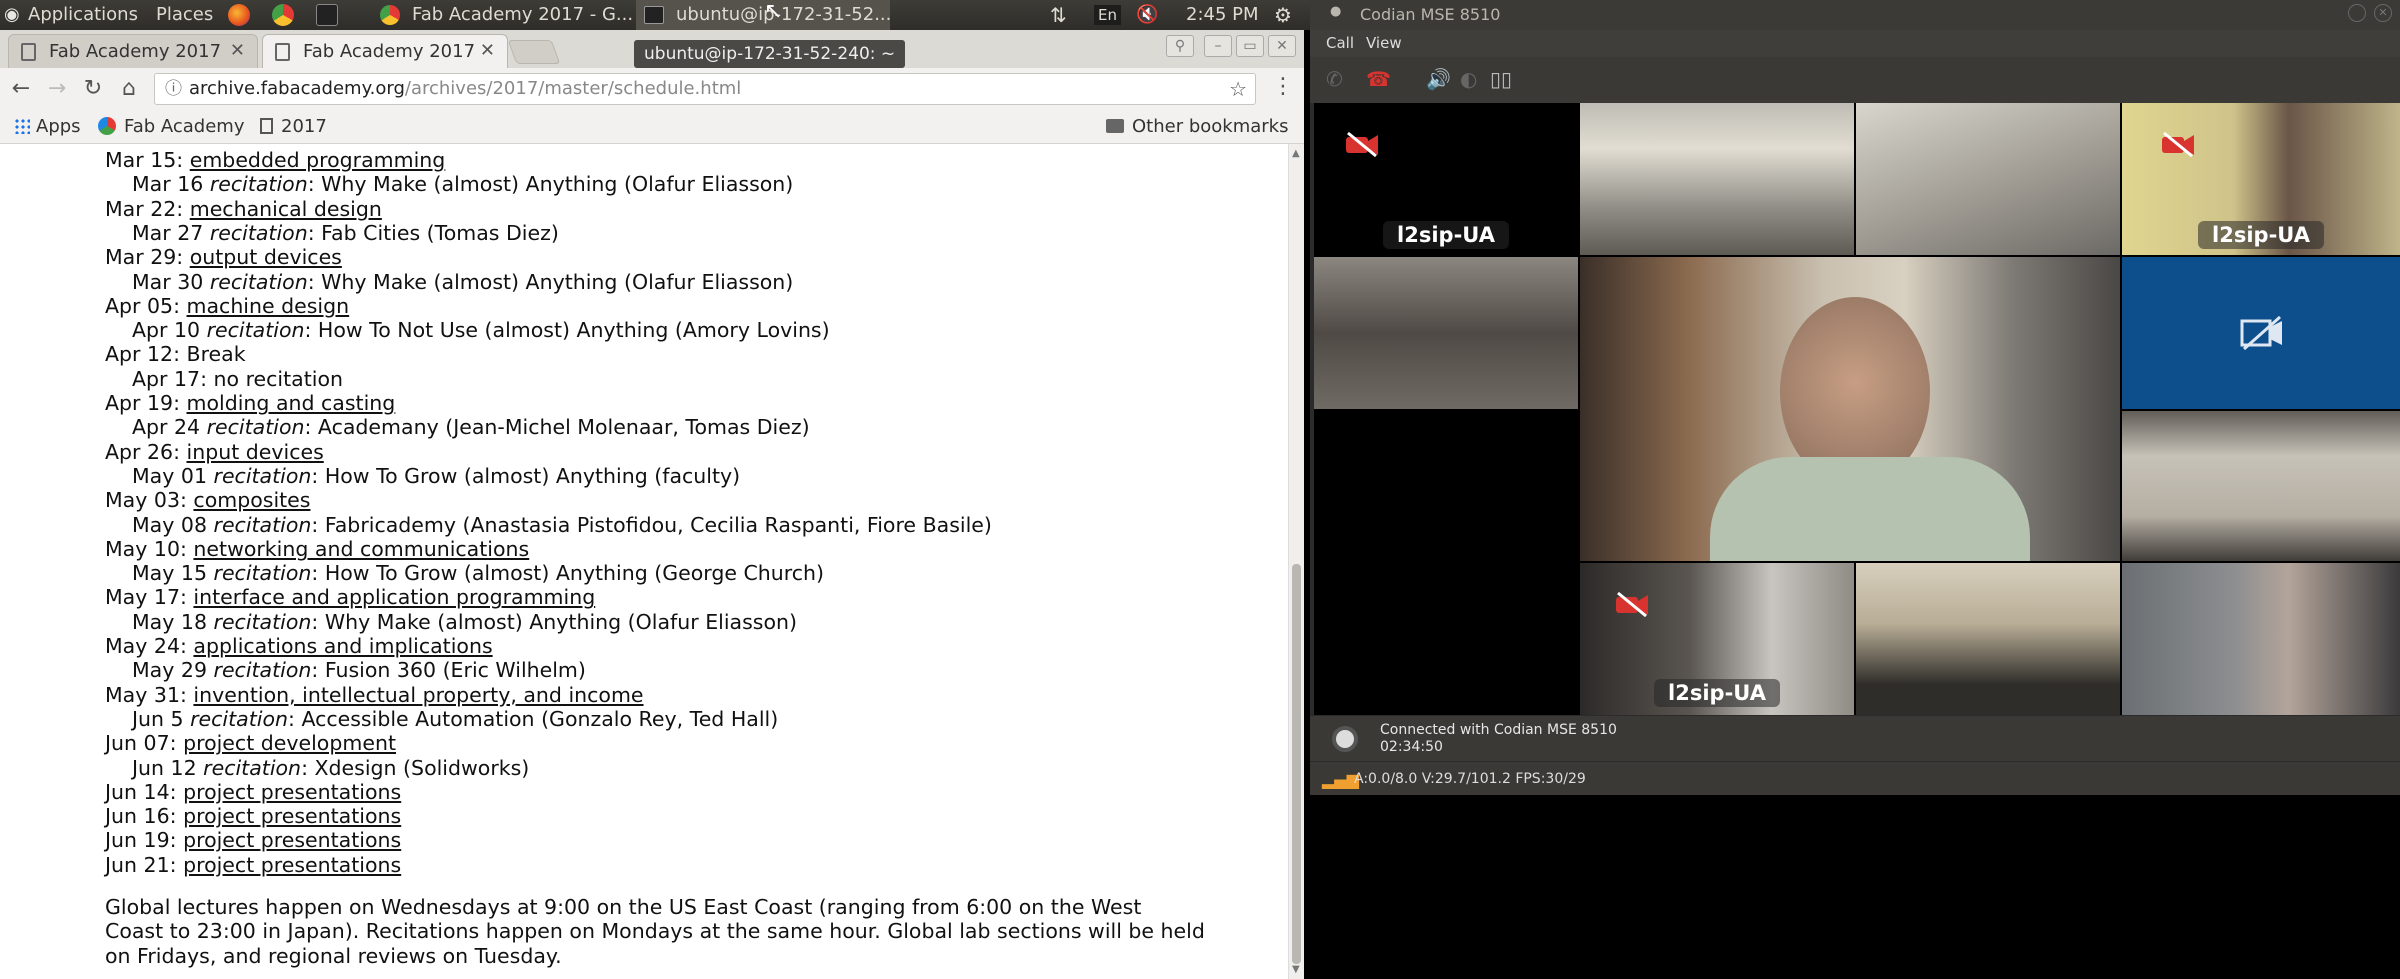 The width and height of the screenshot is (2400, 979). I want to click on lecture-link: composites, so click(251, 500).